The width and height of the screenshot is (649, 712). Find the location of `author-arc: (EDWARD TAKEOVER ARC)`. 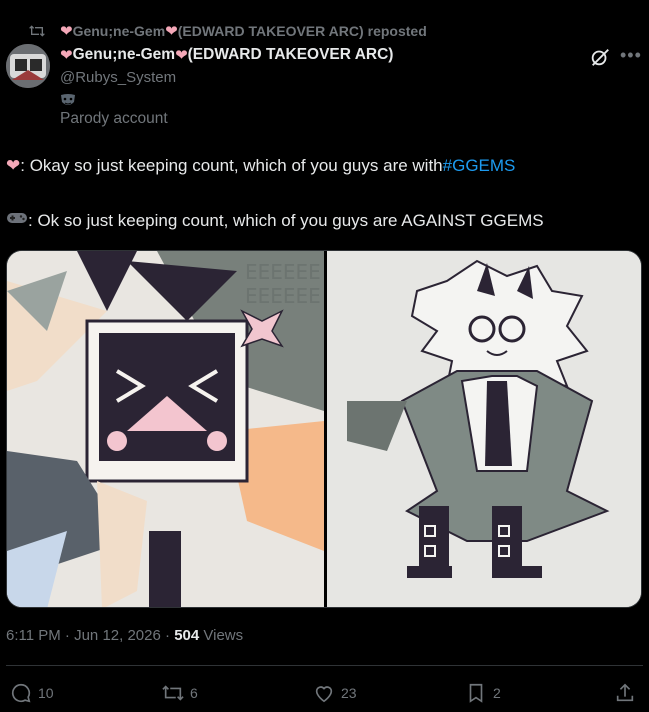

author-arc: (EDWARD TAKEOVER ARC) is located at coordinates (291, 55).